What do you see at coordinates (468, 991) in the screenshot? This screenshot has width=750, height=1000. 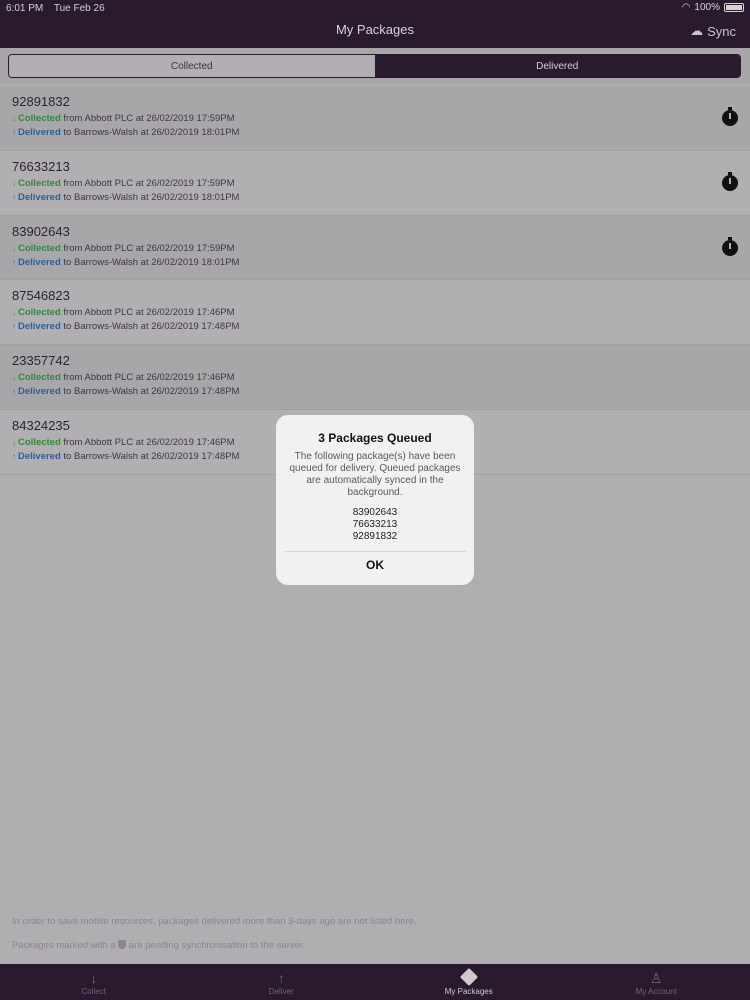 I see `tab-label: My Packages` at bounding box center [468, 991].